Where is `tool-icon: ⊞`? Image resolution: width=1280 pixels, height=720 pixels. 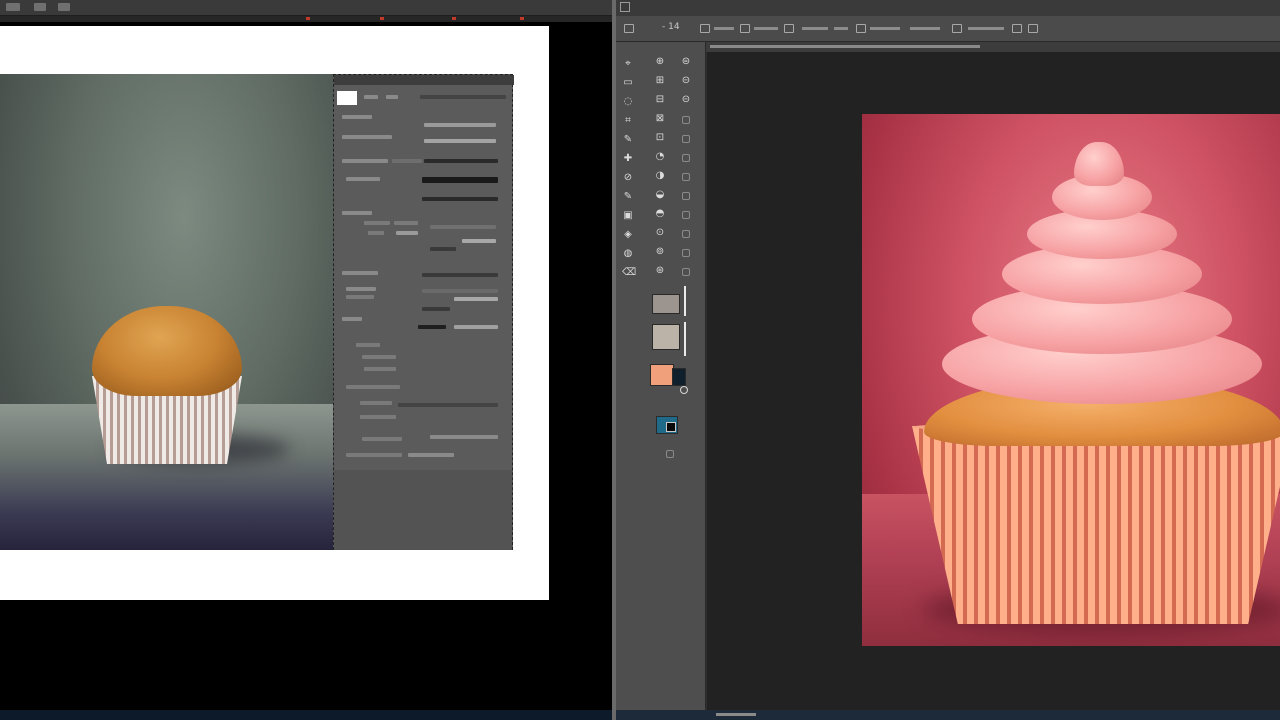
tool-icon: ⊞ is located at coordinates (660, 80).